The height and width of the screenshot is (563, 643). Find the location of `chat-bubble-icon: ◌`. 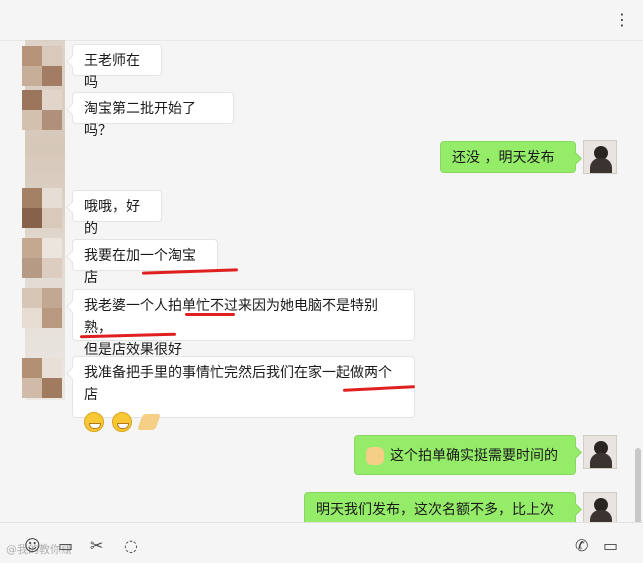

chat-bubble-icon: ◌ is located at coordinates (131, 546).